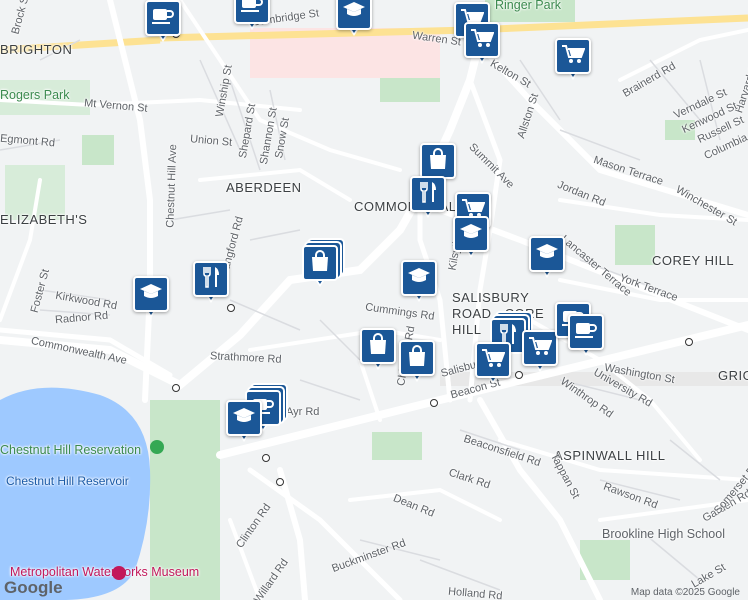  I want to click on poi-label: Brookline High School, so click(663, 534).